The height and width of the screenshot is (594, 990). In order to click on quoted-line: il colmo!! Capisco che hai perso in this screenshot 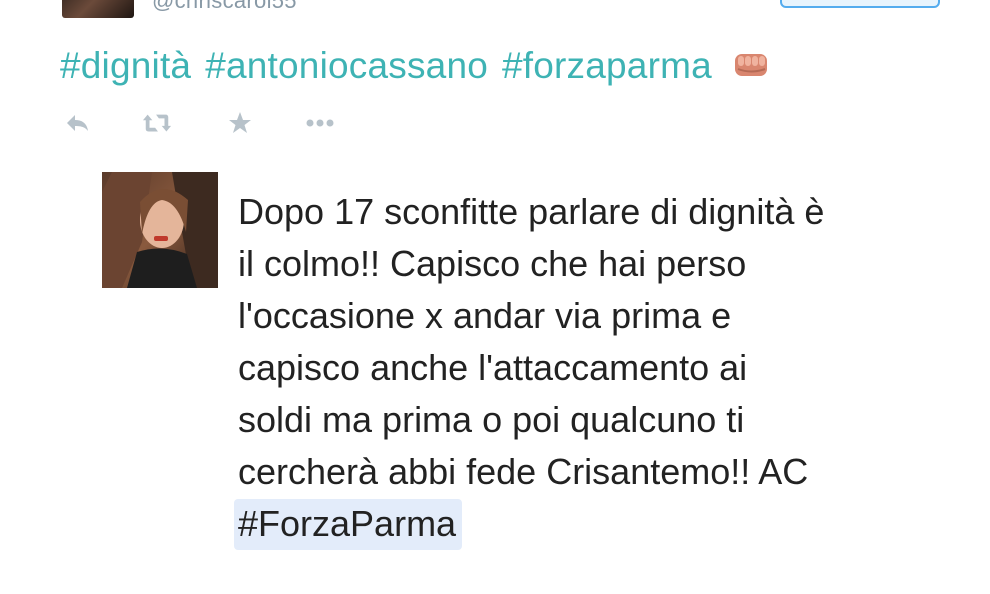, I will do `click(492, 263)`.